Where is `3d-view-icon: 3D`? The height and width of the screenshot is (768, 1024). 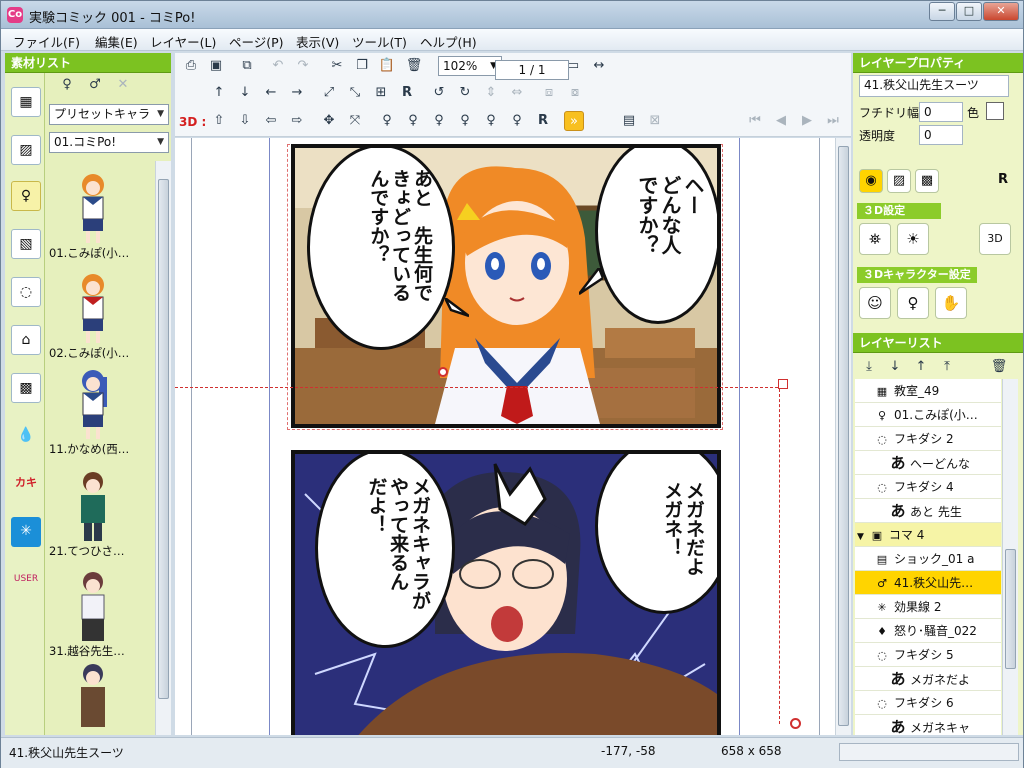 3d-view-icon: 3D is located at coordinates (995, 239).